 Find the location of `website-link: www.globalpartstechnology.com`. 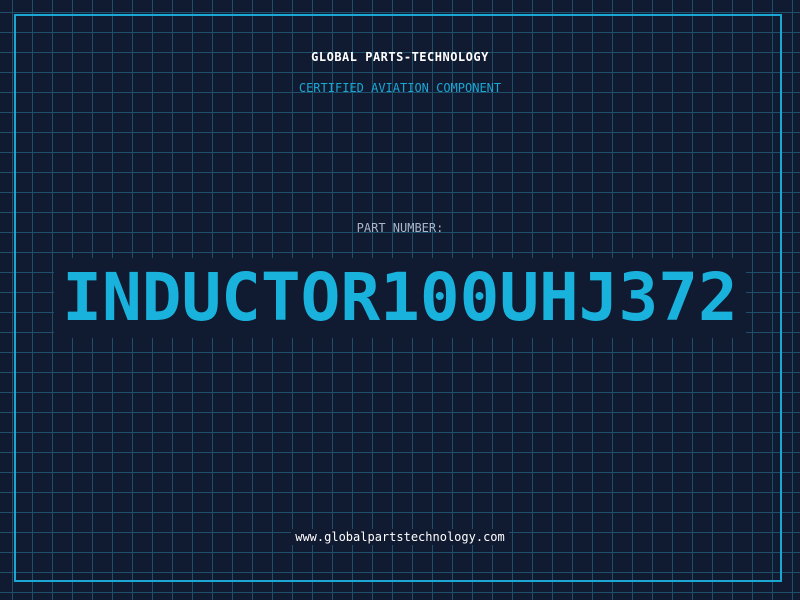

website-link: www.globalpartstechnology.com is located at coordinates (400, 537).